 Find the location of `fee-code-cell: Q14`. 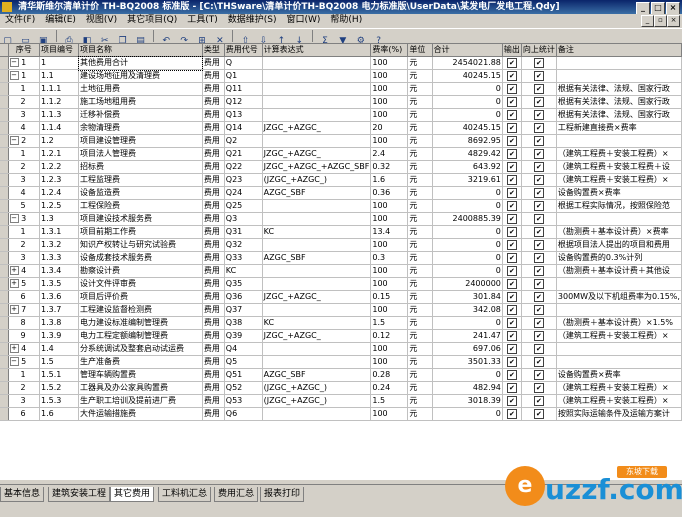

fee-code-cell: Q14 is located at coordinates (243, 128).